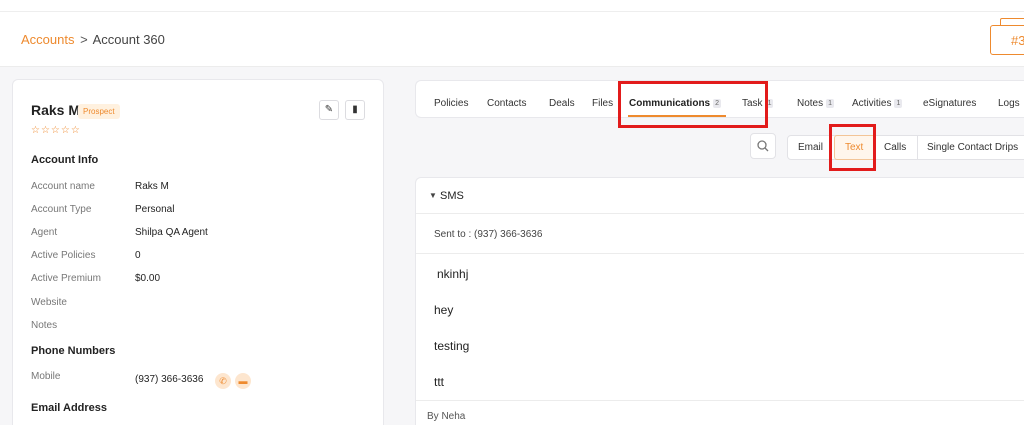  Describe the element at coordinates (452, 196) in the screenshot. I see `sms-title: SMS` at that location.